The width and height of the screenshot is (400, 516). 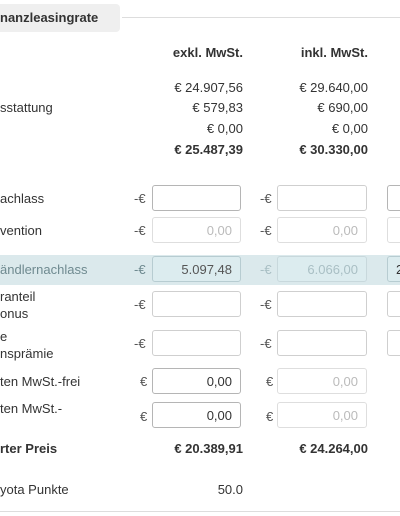 What do you see at coordinates (140, 230) in the screenshot?
I see `subsidy-prefix-excl: -€` at bounding box center [140, 230].